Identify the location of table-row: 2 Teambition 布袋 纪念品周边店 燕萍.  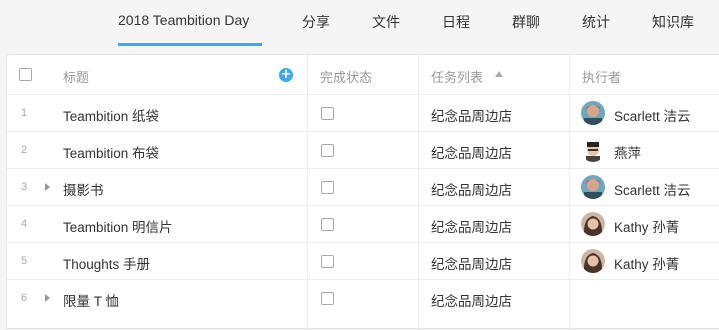
(363, 150).